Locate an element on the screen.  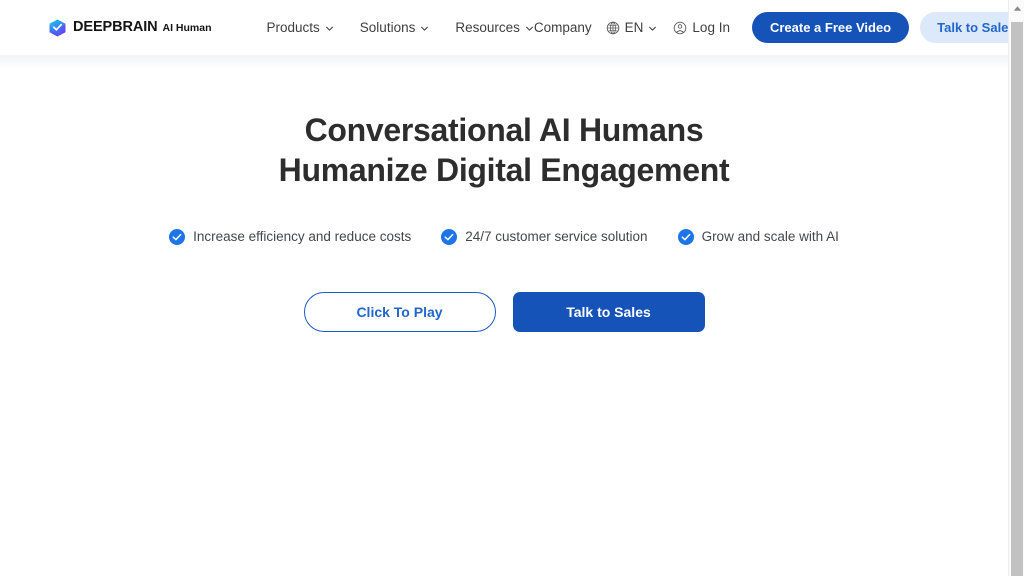
click-to-play-button: Click To Play is located at coordinates (399, 311).